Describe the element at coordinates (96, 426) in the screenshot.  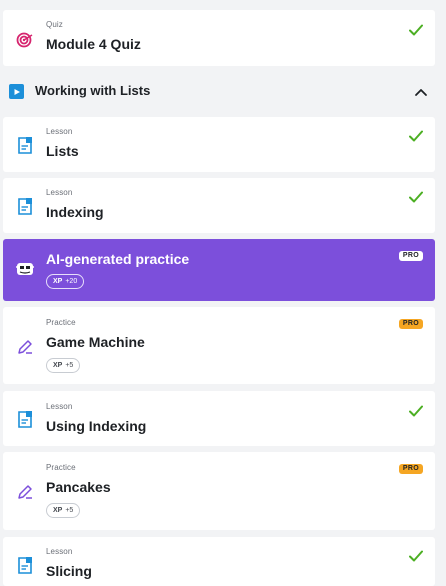
I see `item-title: Using Indexing` at that location.